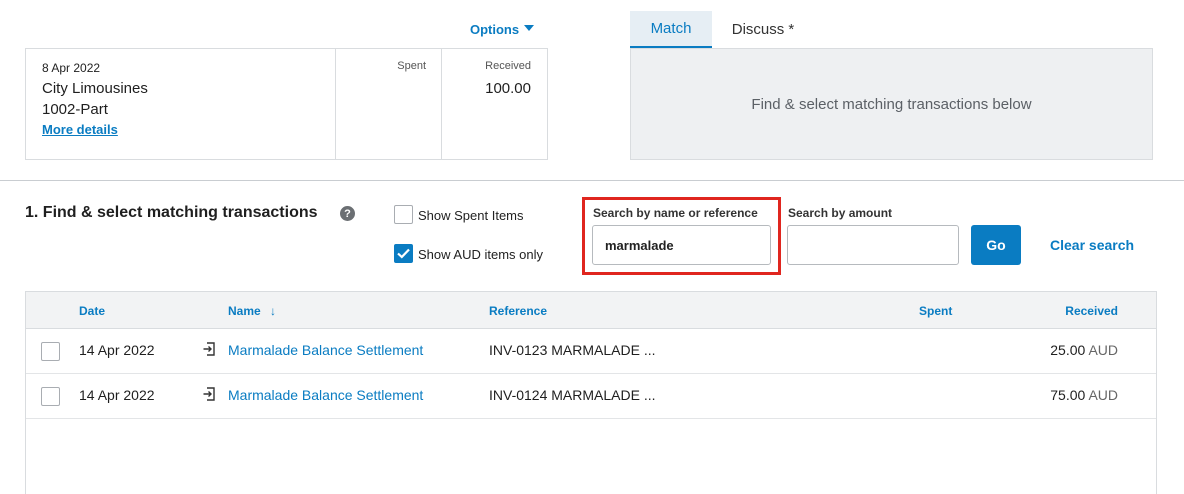  Describe the element at coordinates (471, 215) in the screenshot. I see `show-spent-label: Show Spent Items` at that location.